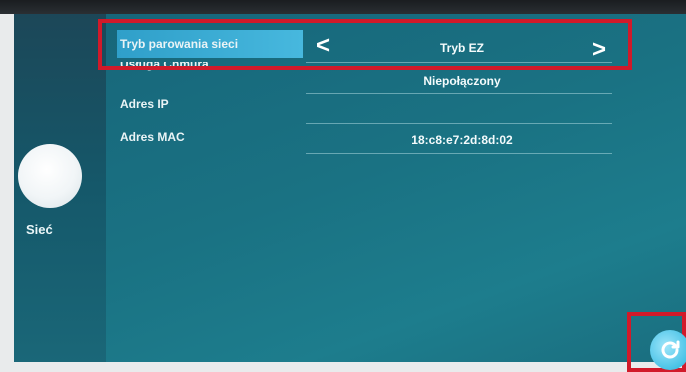  What do you see at coordinates (365, 44) in the screenshot?
I see `pairing-mode-highlight` at bounding box center [365, 44].